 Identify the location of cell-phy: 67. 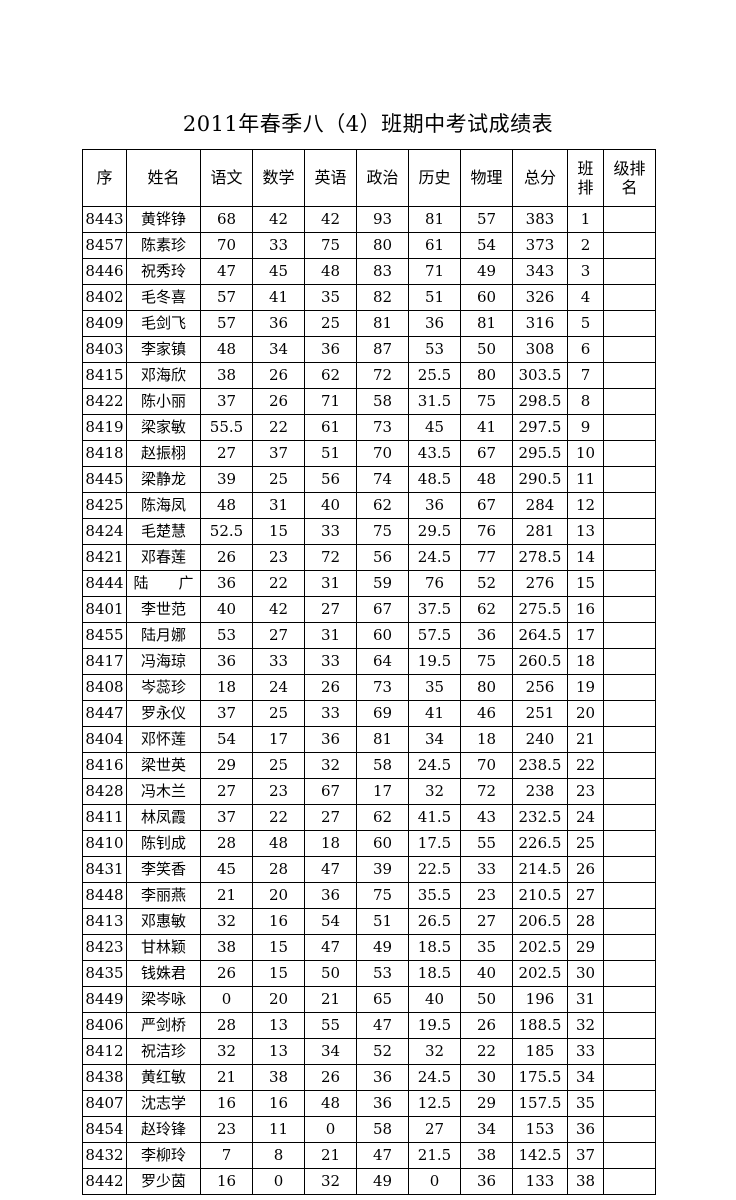
(486, 453).